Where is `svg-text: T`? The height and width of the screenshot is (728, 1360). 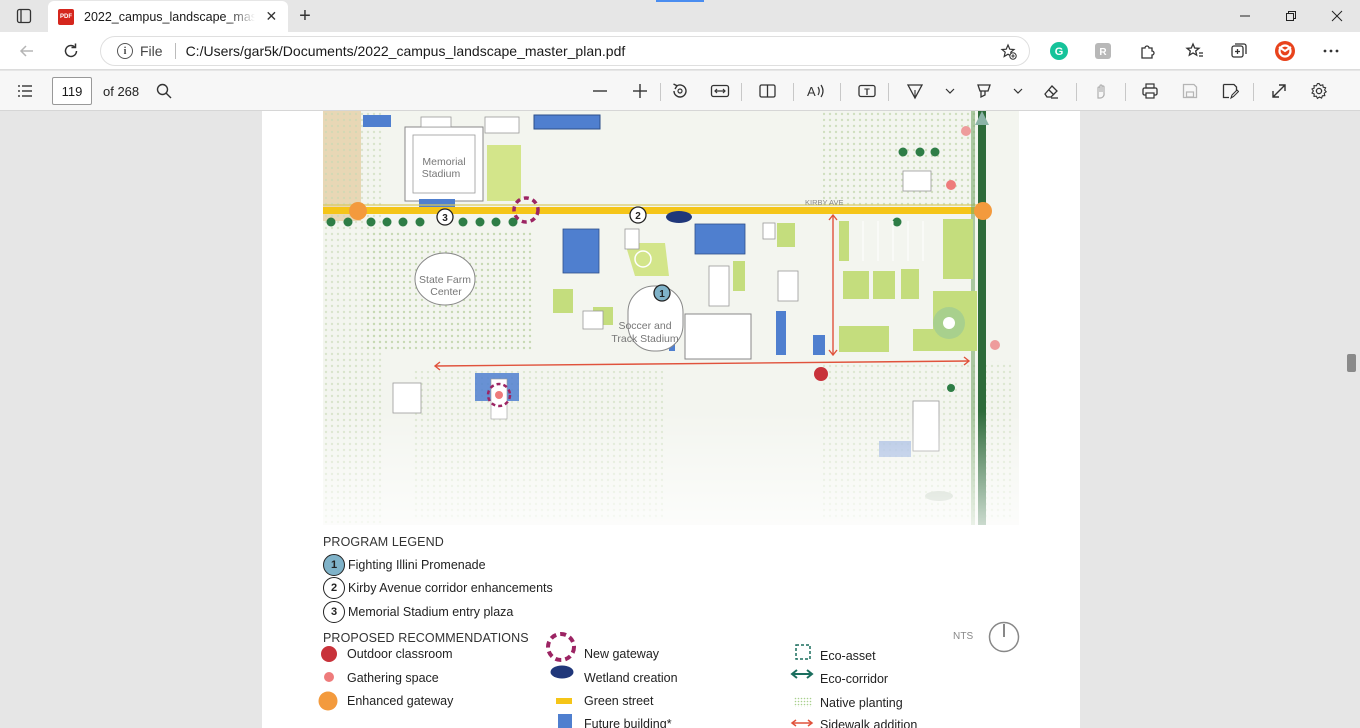 svg-text: T is located at coordinates (867, 92).